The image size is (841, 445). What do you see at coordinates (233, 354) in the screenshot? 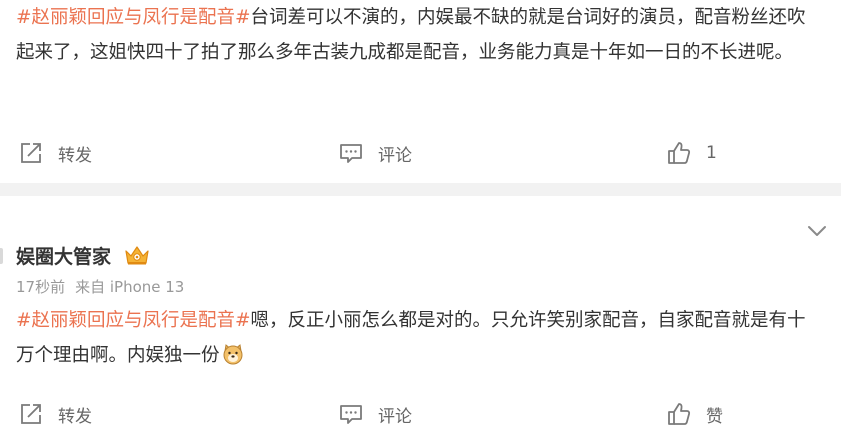
I see `doge-emoji-icon` at bounding box center [233, 354].